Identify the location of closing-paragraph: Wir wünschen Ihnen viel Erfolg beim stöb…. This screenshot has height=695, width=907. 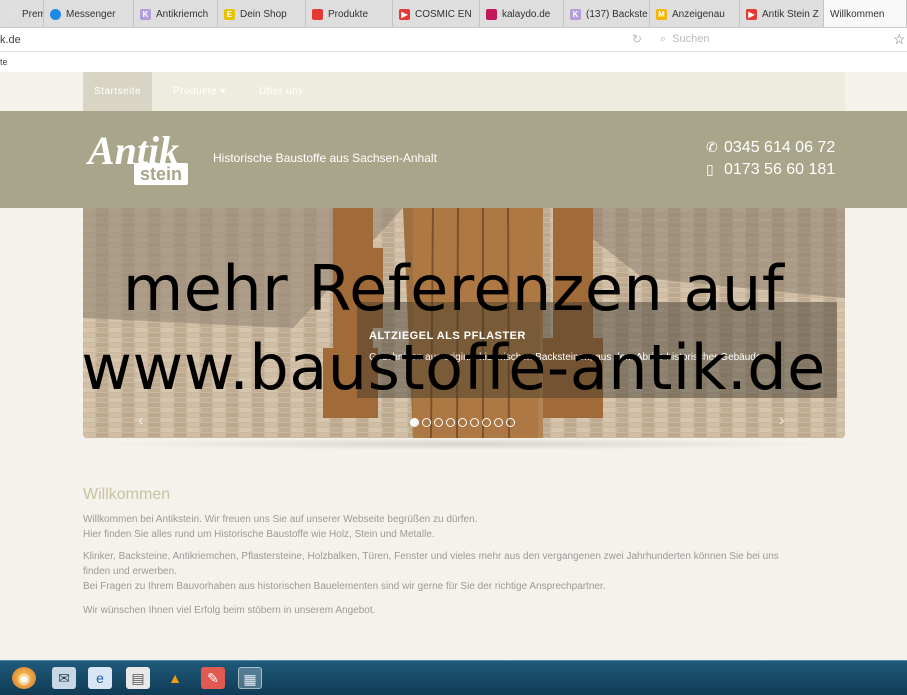
(229, 610).